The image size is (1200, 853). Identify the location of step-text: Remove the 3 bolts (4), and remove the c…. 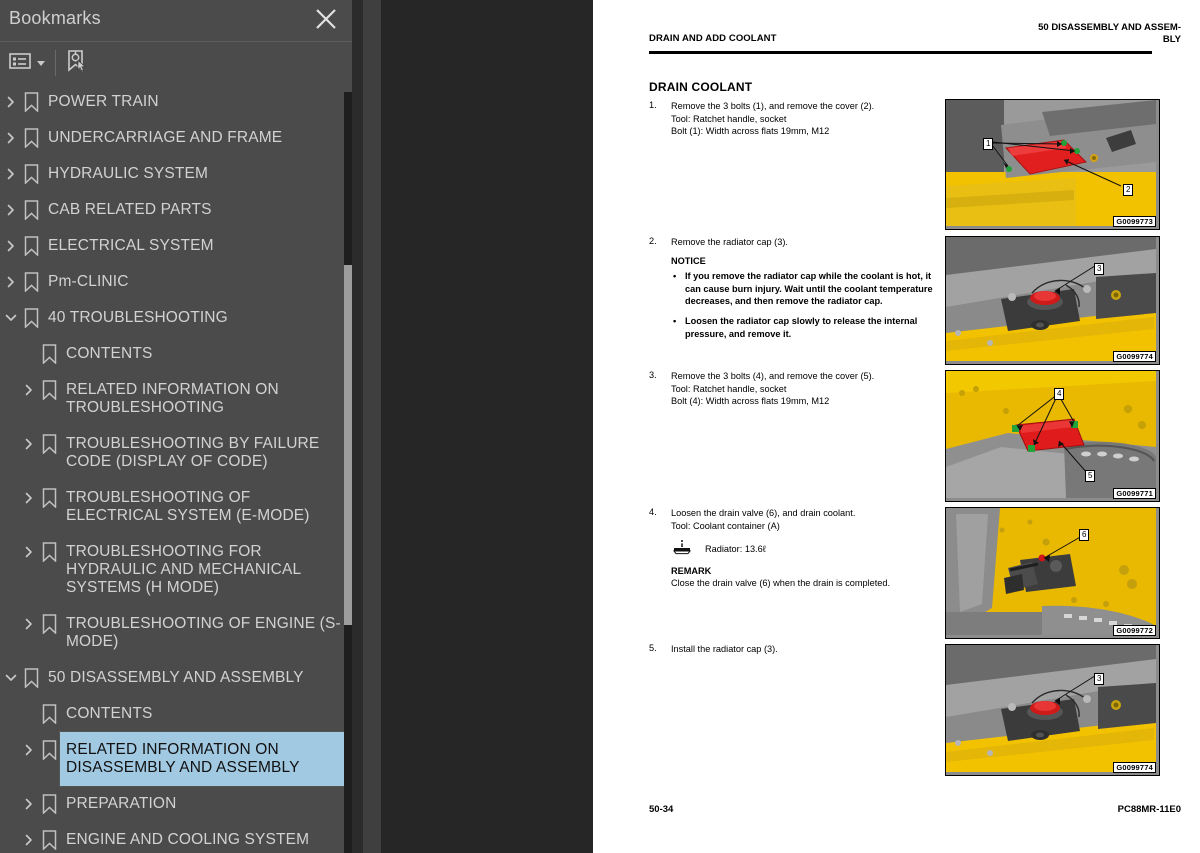
(810, 389).